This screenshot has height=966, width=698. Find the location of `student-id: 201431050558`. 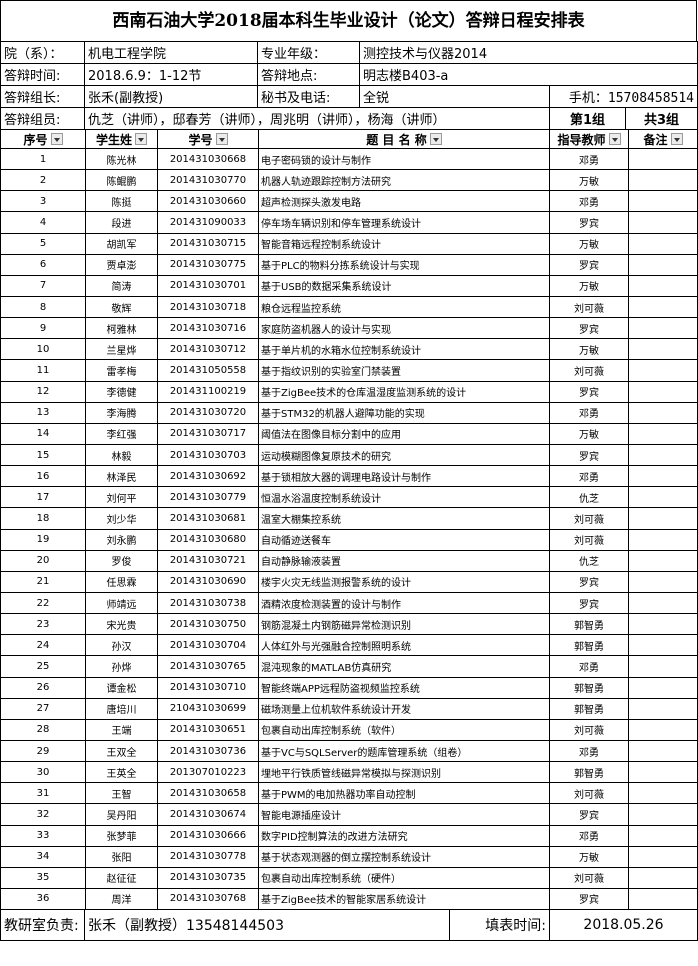

student-id: 201431050558 is located at coordinates (208, 370).